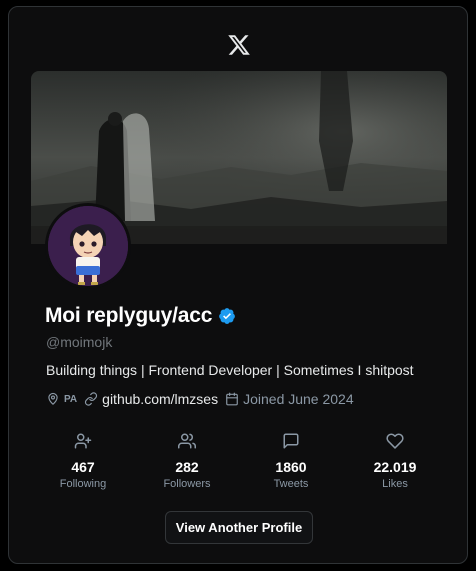 This screenshot has width=476, height=571. What do you see at coordinates (187, 467) in the screenshot?
I see `stat-value: 282` at bounding box center [187, 467].